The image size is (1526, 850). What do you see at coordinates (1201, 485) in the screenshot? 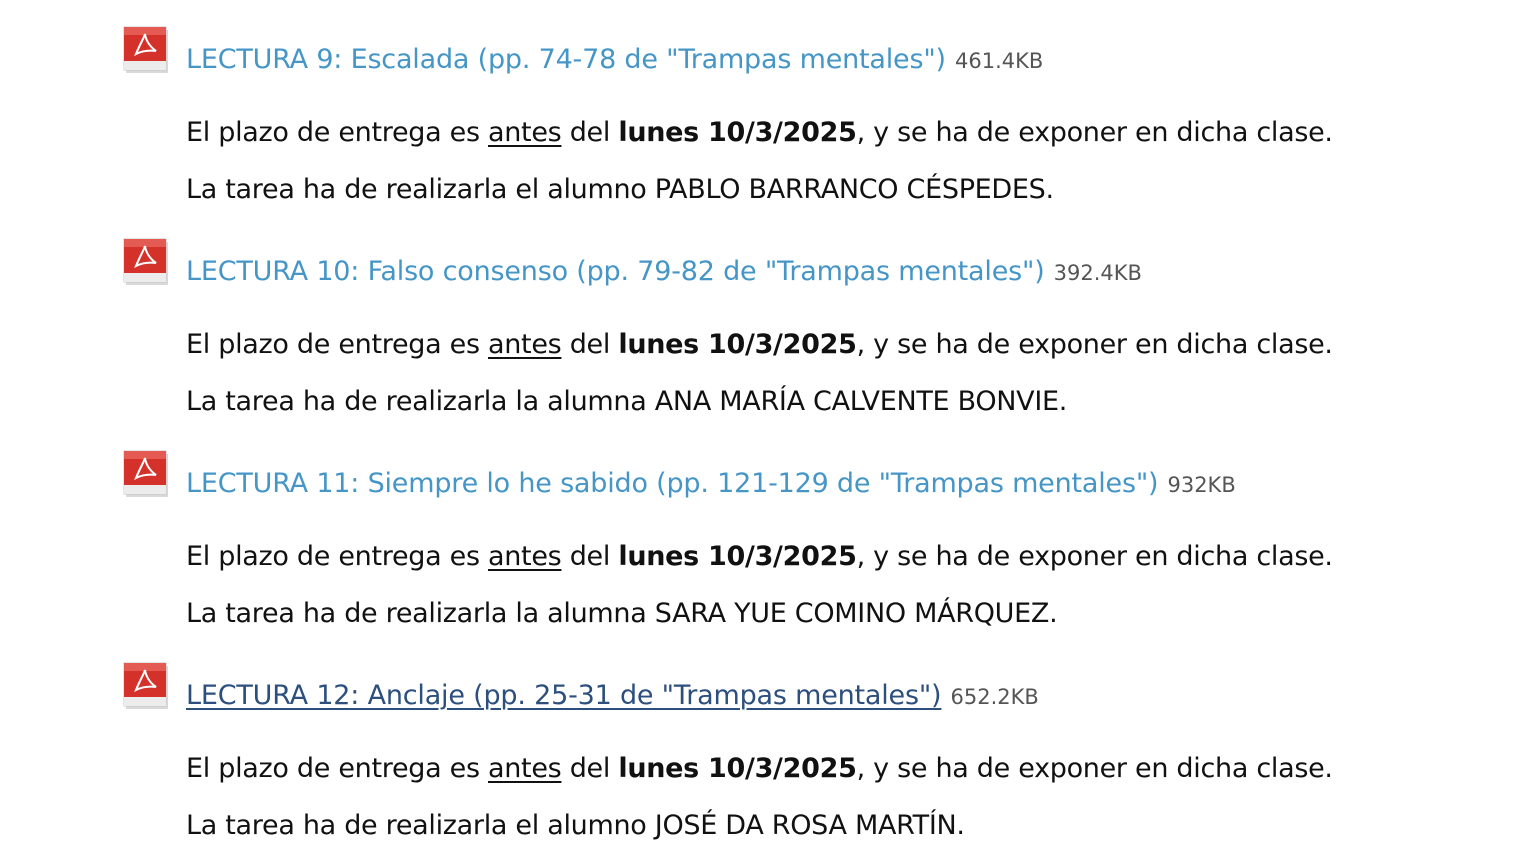
I see `file-size: 932KB` at bounding box center [1201, 485].